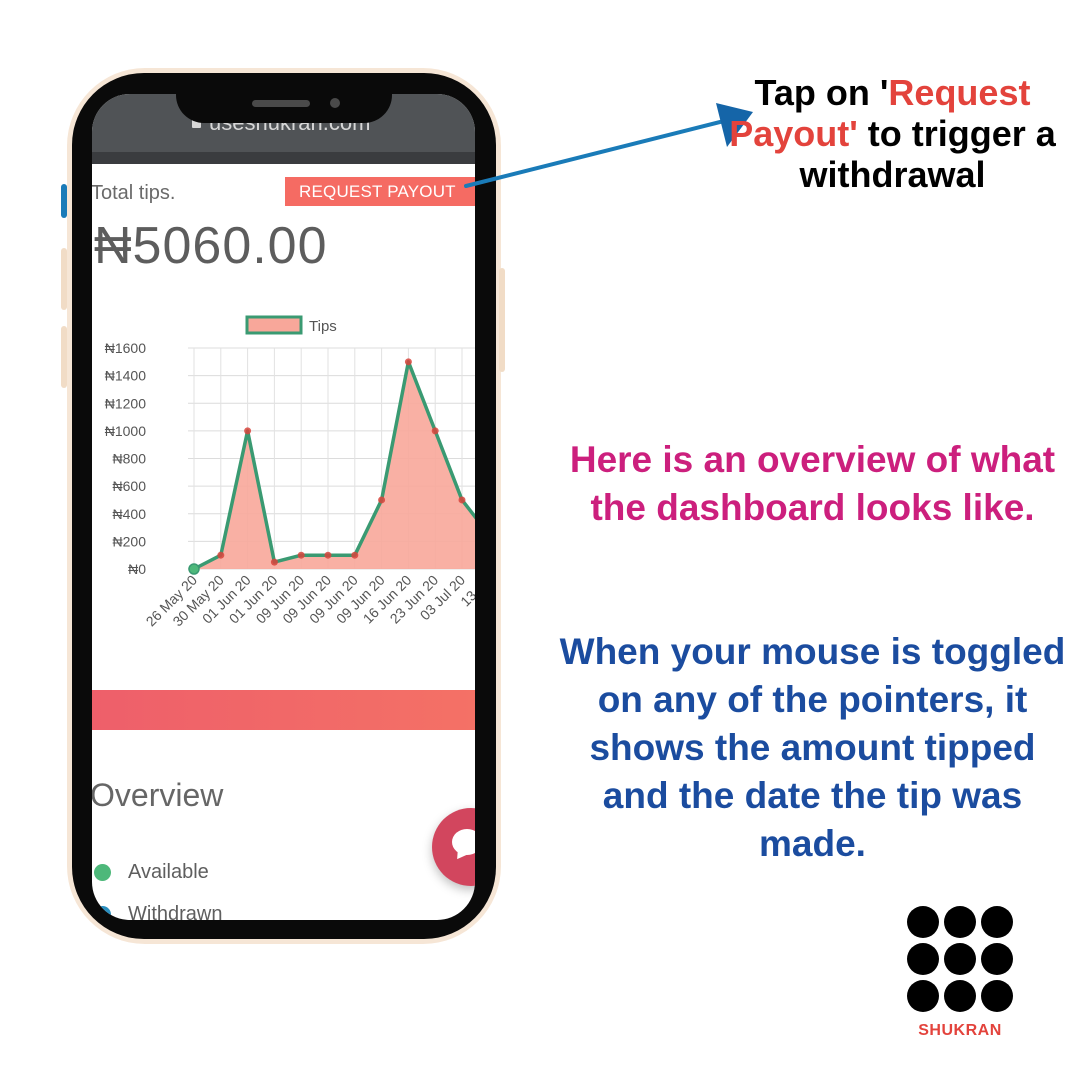 The image size is (1080, 1080). What do you see at coordinates (168, 872) in the screenshot?
I see `legend-available-label: Available` at bounding box center [168, 872].